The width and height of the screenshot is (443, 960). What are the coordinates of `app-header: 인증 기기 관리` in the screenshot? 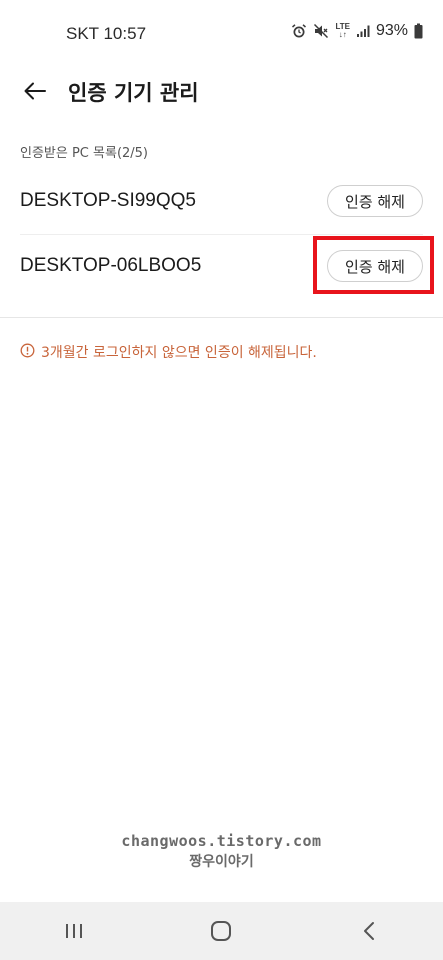 It's located at (221, 91).